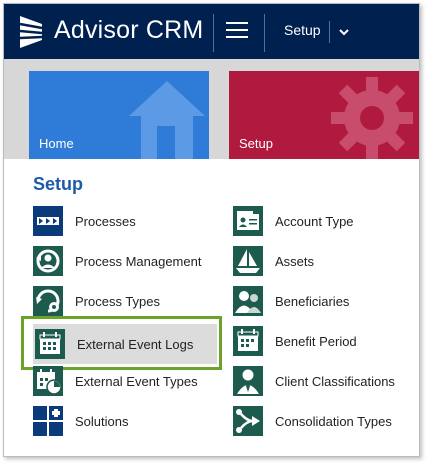 The height and width of the screenshot is (464, 427). I want to click on home-tile-label: Home, so click(56, 143).